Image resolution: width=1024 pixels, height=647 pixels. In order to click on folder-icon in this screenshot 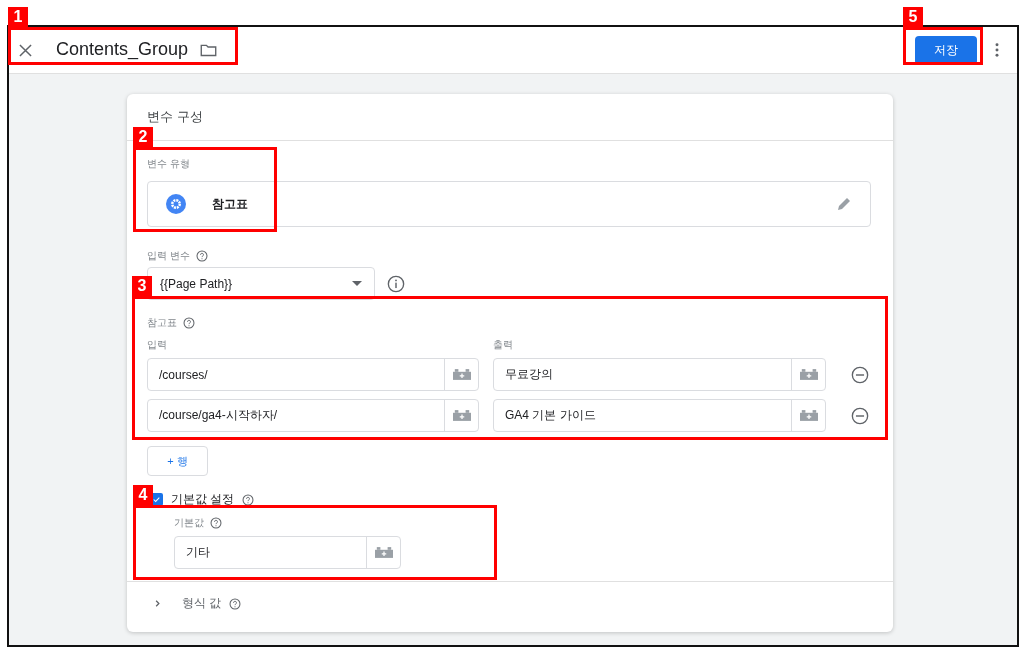, I will do `click(209, 50)`.